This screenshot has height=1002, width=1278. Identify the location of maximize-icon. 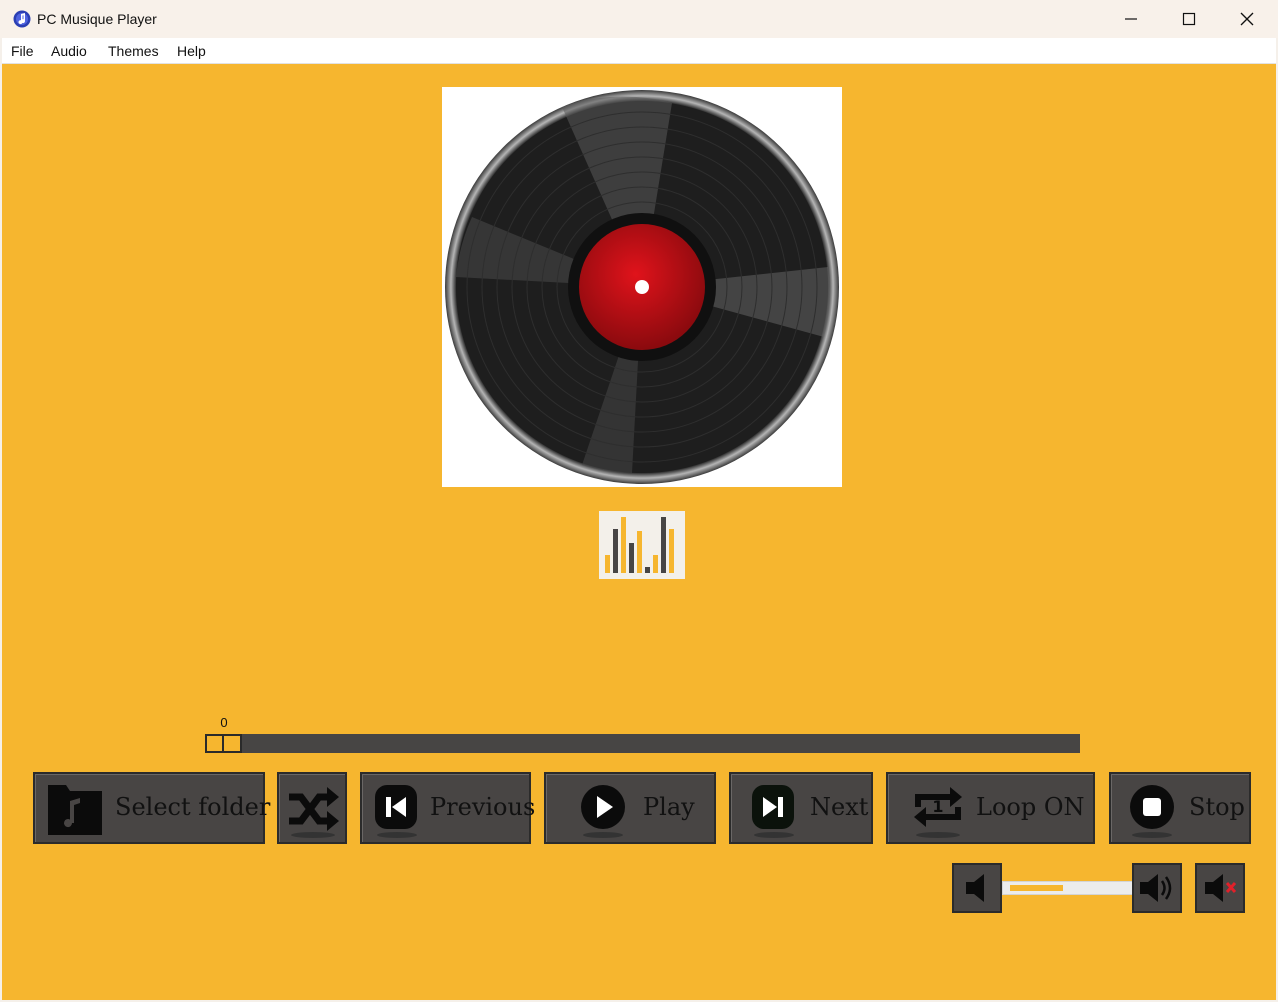
(1189, 19).